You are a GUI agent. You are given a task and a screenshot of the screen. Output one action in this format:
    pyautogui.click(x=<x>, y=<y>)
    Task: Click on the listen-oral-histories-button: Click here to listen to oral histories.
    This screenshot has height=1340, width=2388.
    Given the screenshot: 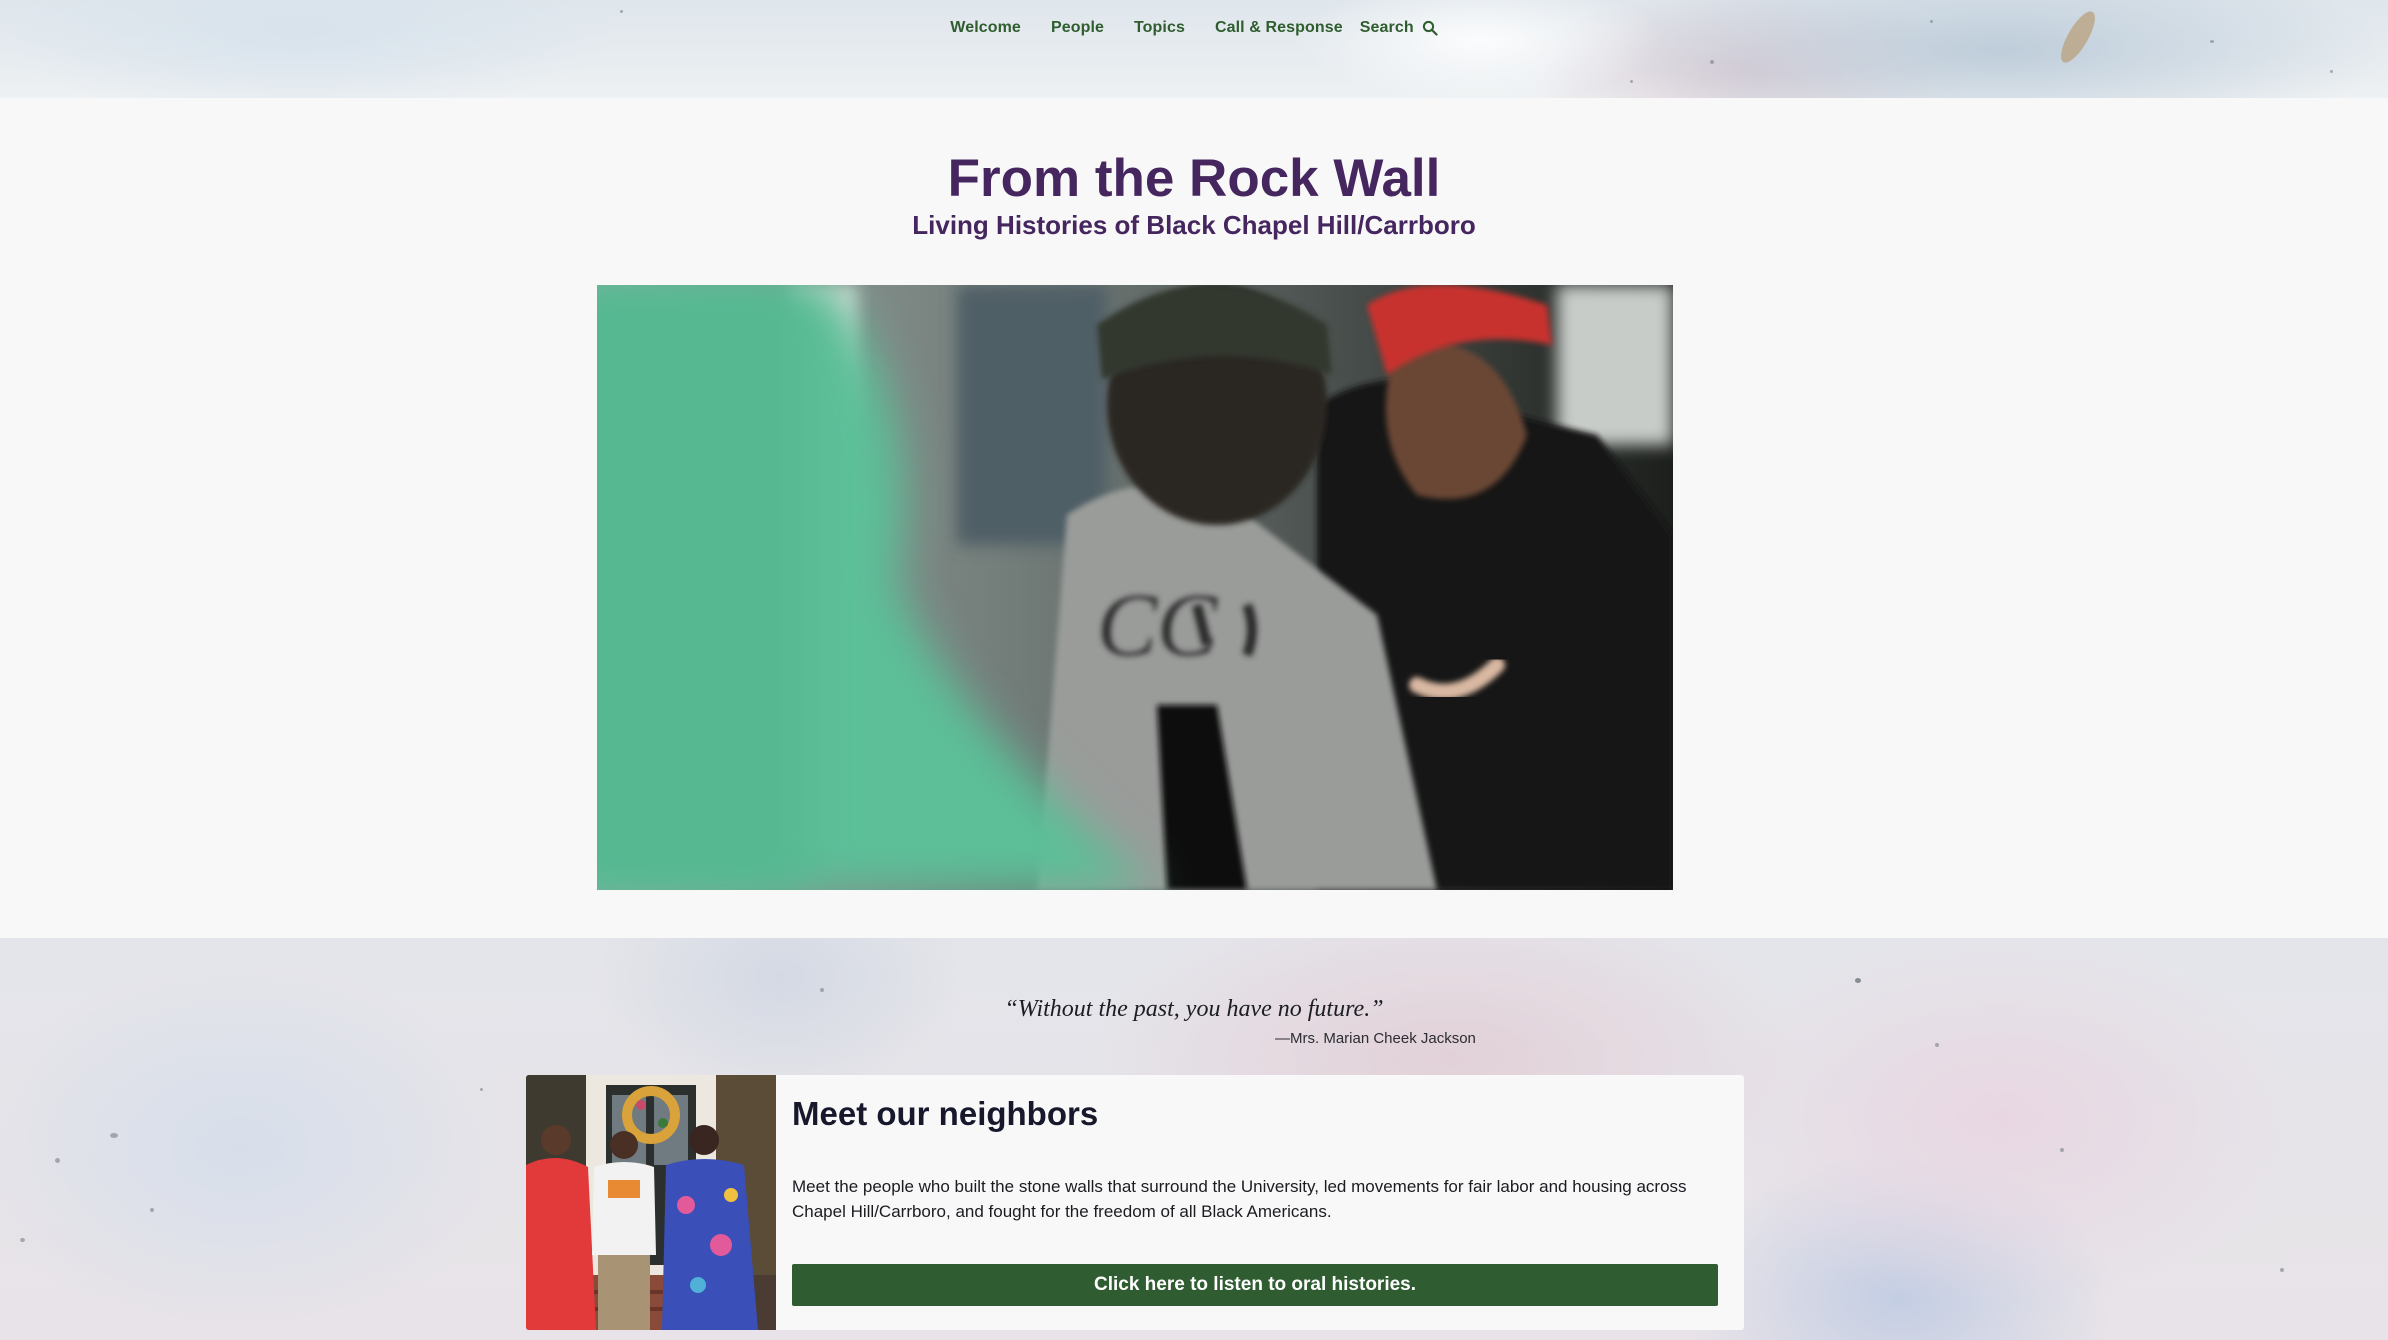 What is the action you would take?
    pyautogui.click(x=1255, y=1285)
    